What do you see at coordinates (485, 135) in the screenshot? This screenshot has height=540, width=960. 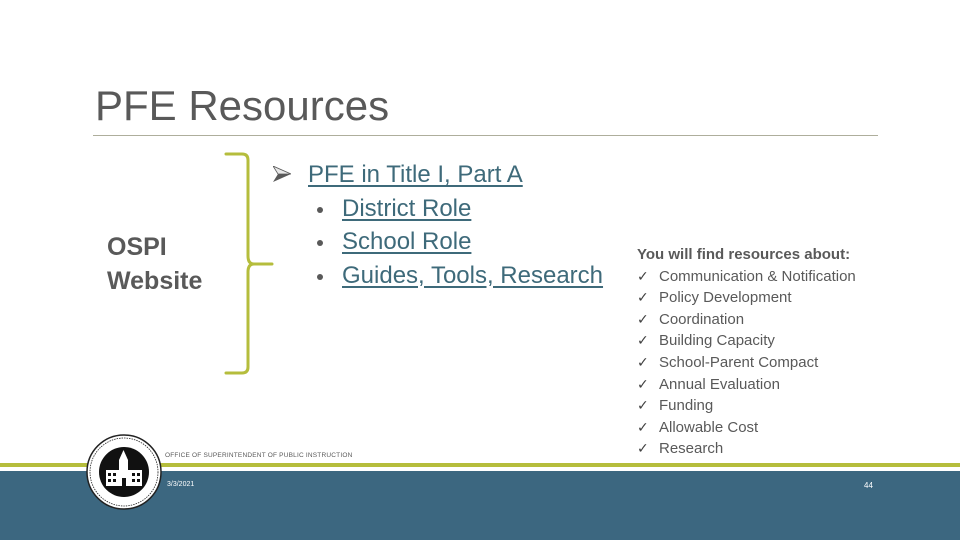 I see `title-divider` at bounding box center [485, 135].